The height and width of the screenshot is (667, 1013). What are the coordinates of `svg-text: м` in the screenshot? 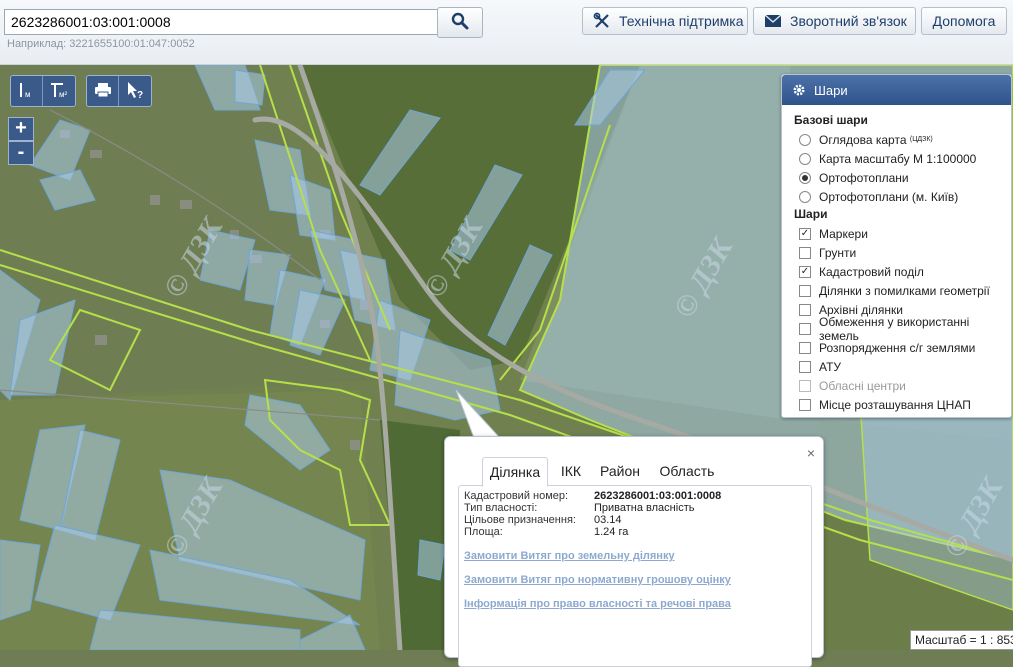 It's located at (28, 94).